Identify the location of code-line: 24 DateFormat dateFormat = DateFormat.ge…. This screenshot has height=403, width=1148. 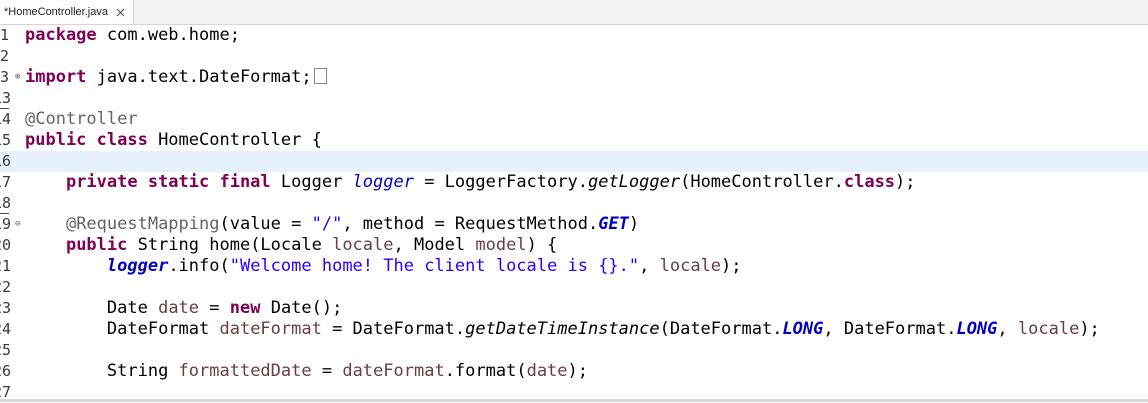
(574, 329).